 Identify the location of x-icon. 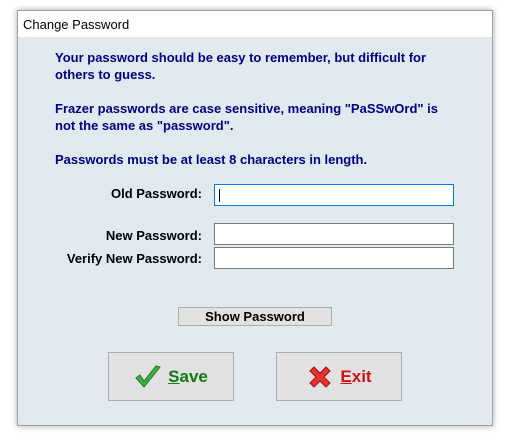
(320, 376).